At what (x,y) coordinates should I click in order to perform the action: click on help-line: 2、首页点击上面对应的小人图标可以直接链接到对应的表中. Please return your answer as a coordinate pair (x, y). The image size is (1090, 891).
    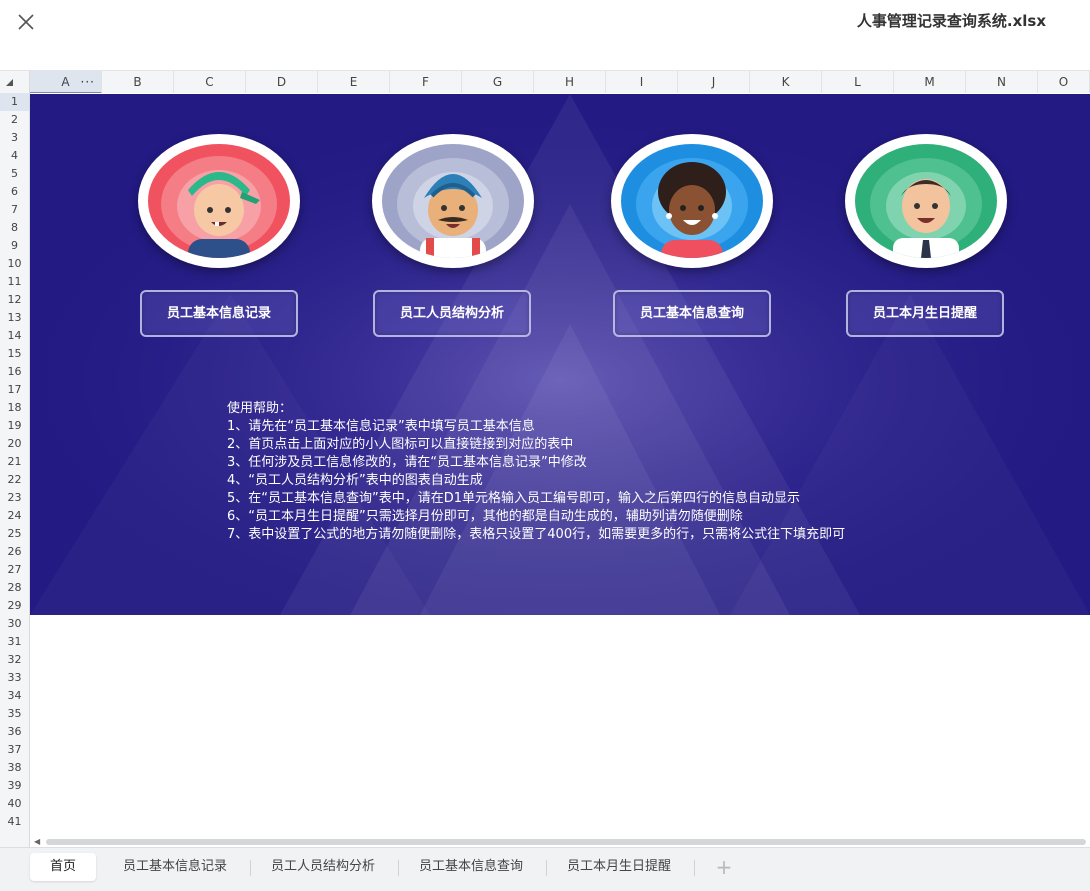
    Looking at the image, I should click on (400, 444).